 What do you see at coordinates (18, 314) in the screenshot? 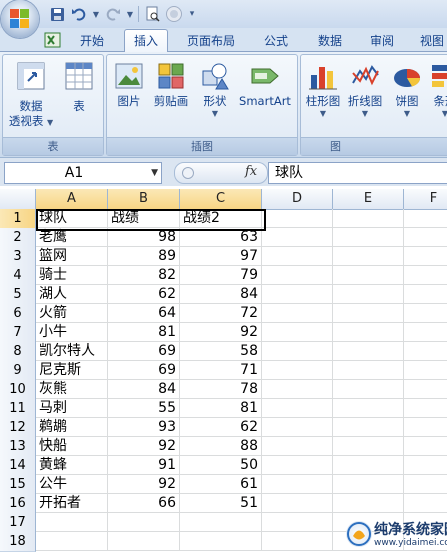
I see `row-header-6: 6` at bounding box center [18, 314].